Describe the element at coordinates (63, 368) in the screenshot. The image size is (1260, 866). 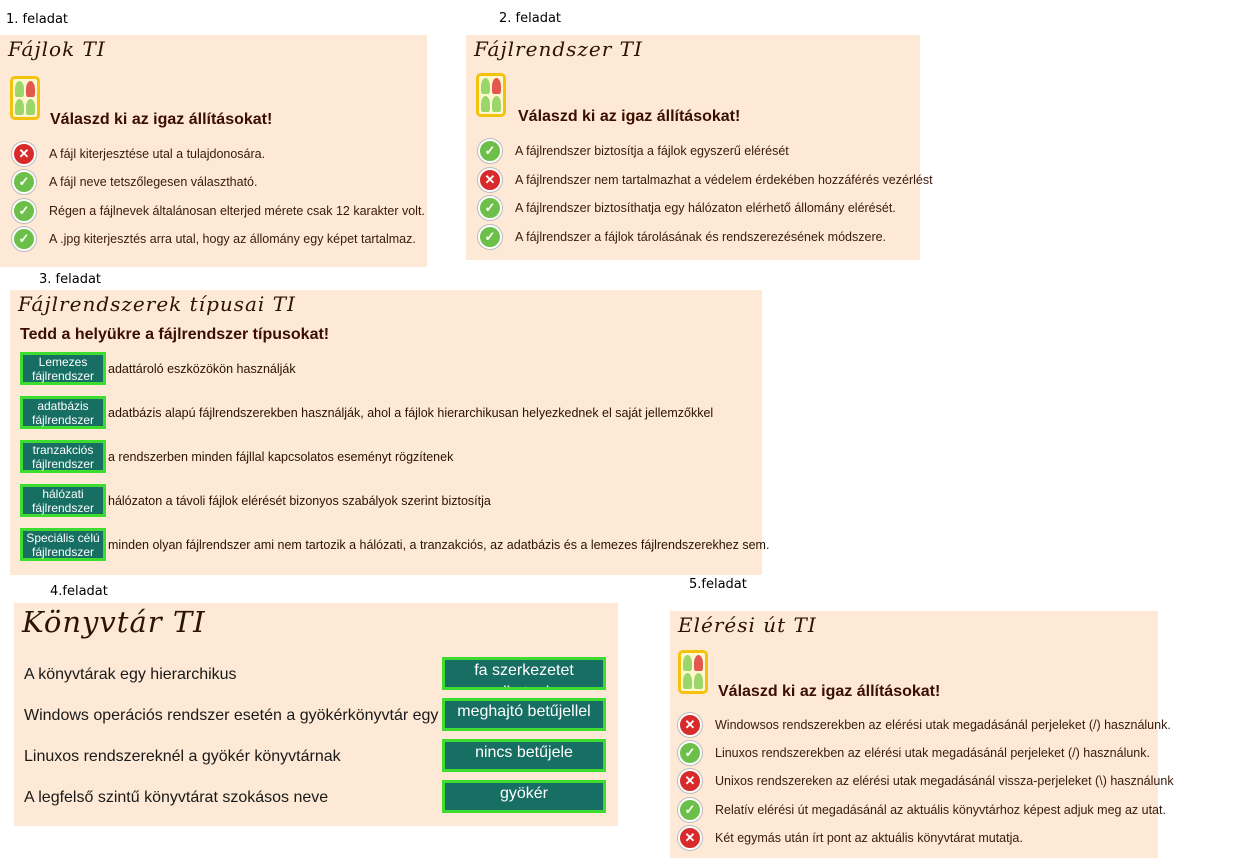
I see `drag-tile: Lemezes fájlrendszer` at that location.